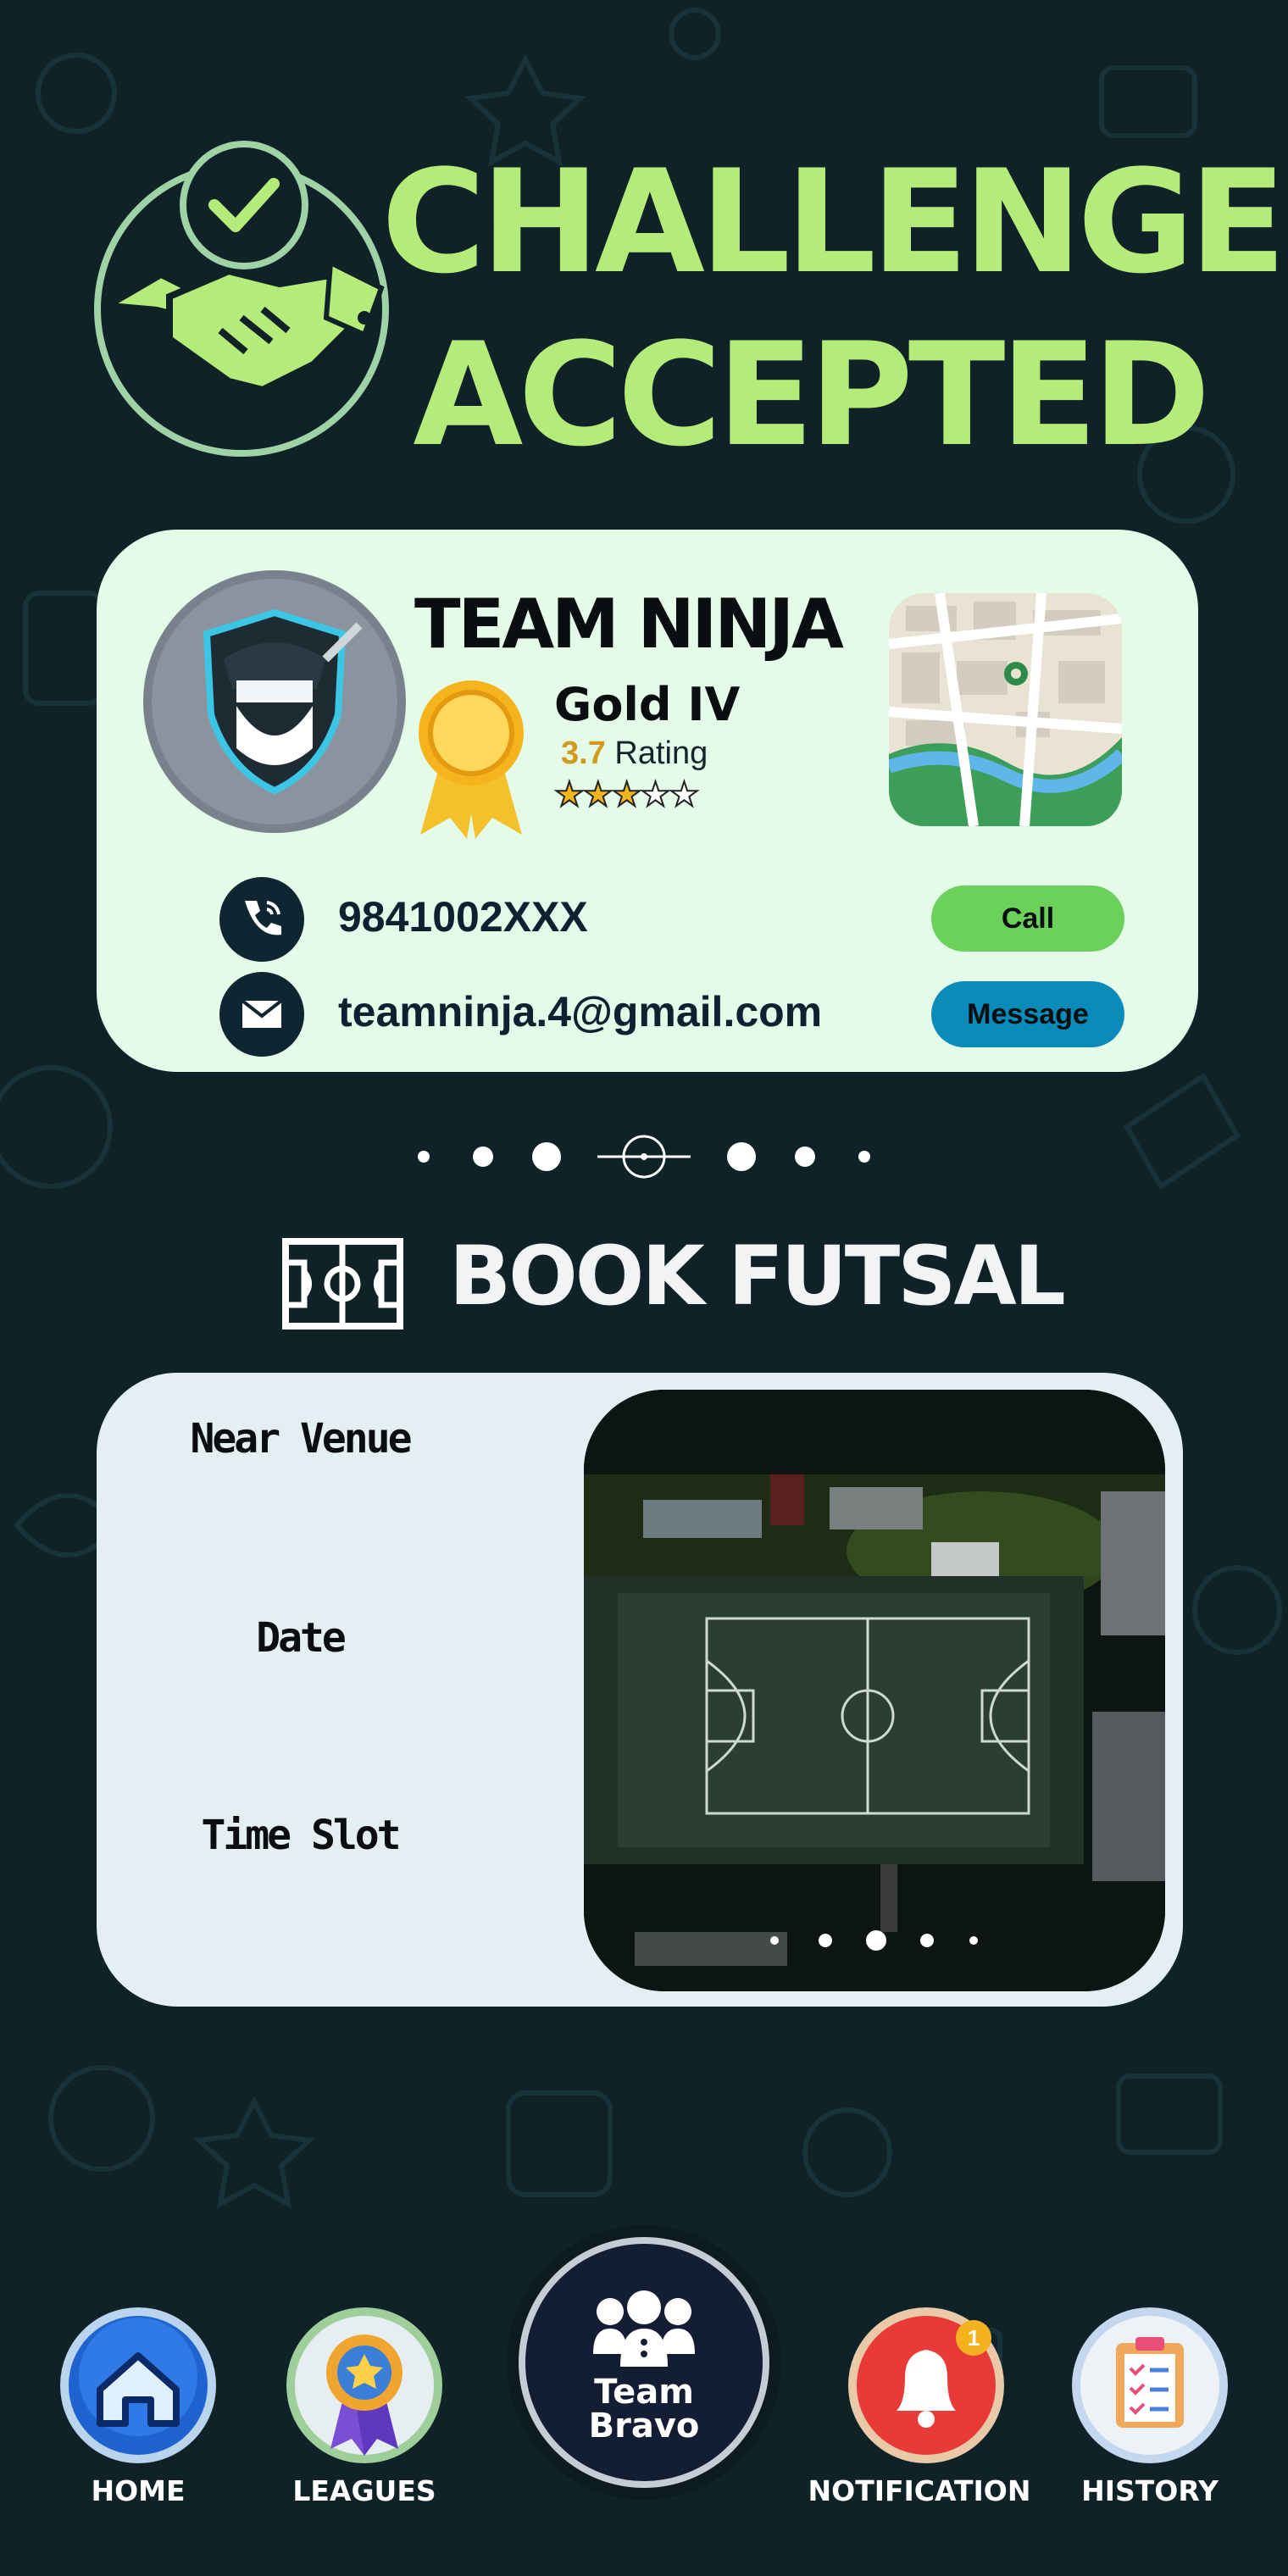 Image resolution: width=1288 pixels, height=2576 pixels. What do you see at coordinates (1027, 919) in the screenshot?
I see `call-button: Call` at bounding box center [1027, 919].